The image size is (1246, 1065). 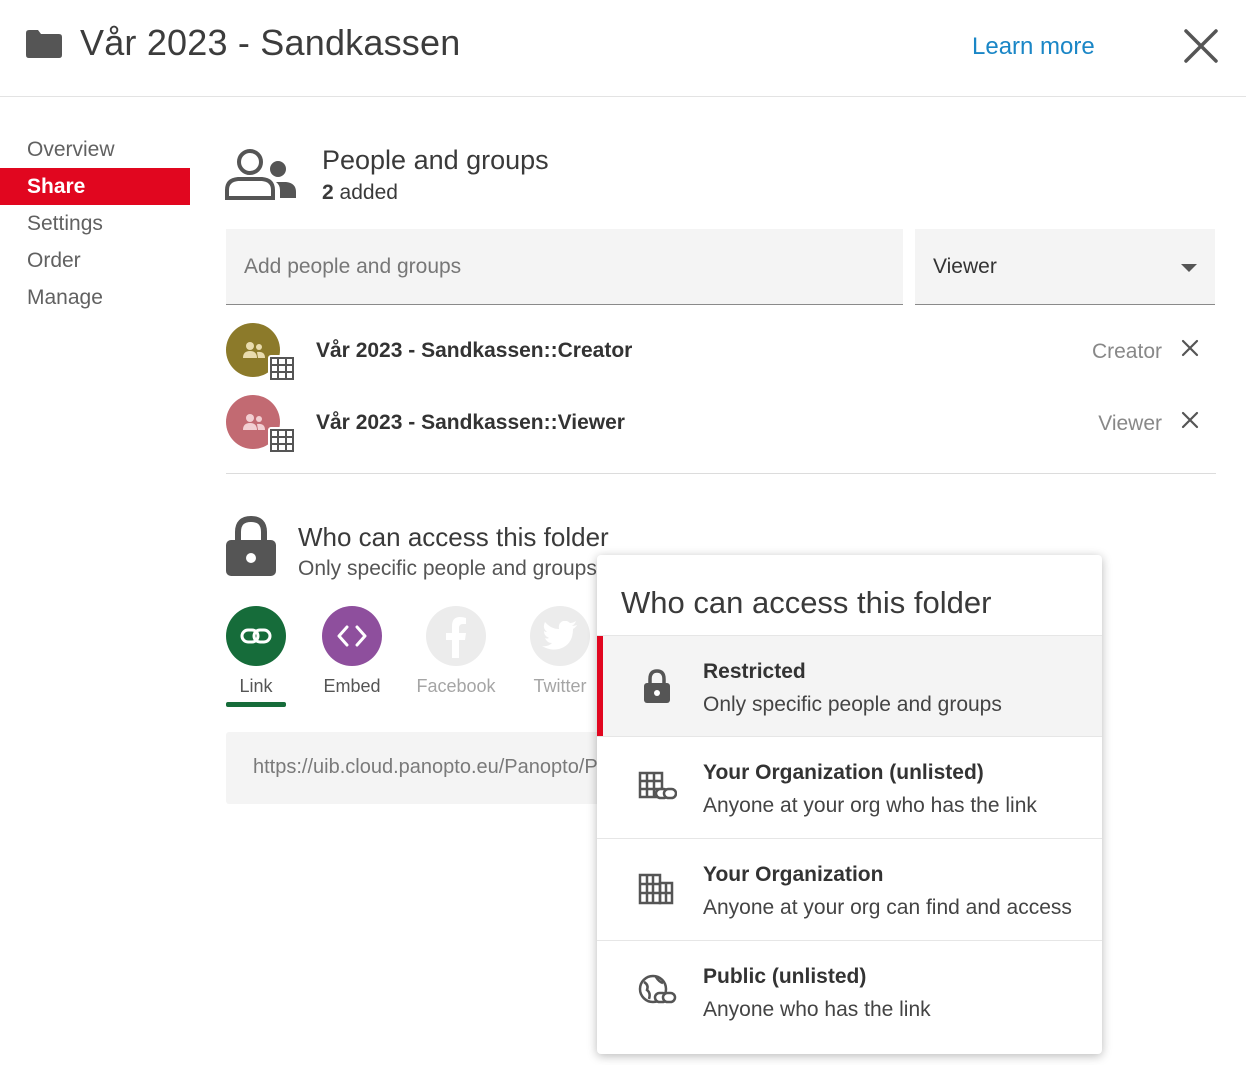 I want to click on chevron-down-icon, so click(x=1189, y=268).